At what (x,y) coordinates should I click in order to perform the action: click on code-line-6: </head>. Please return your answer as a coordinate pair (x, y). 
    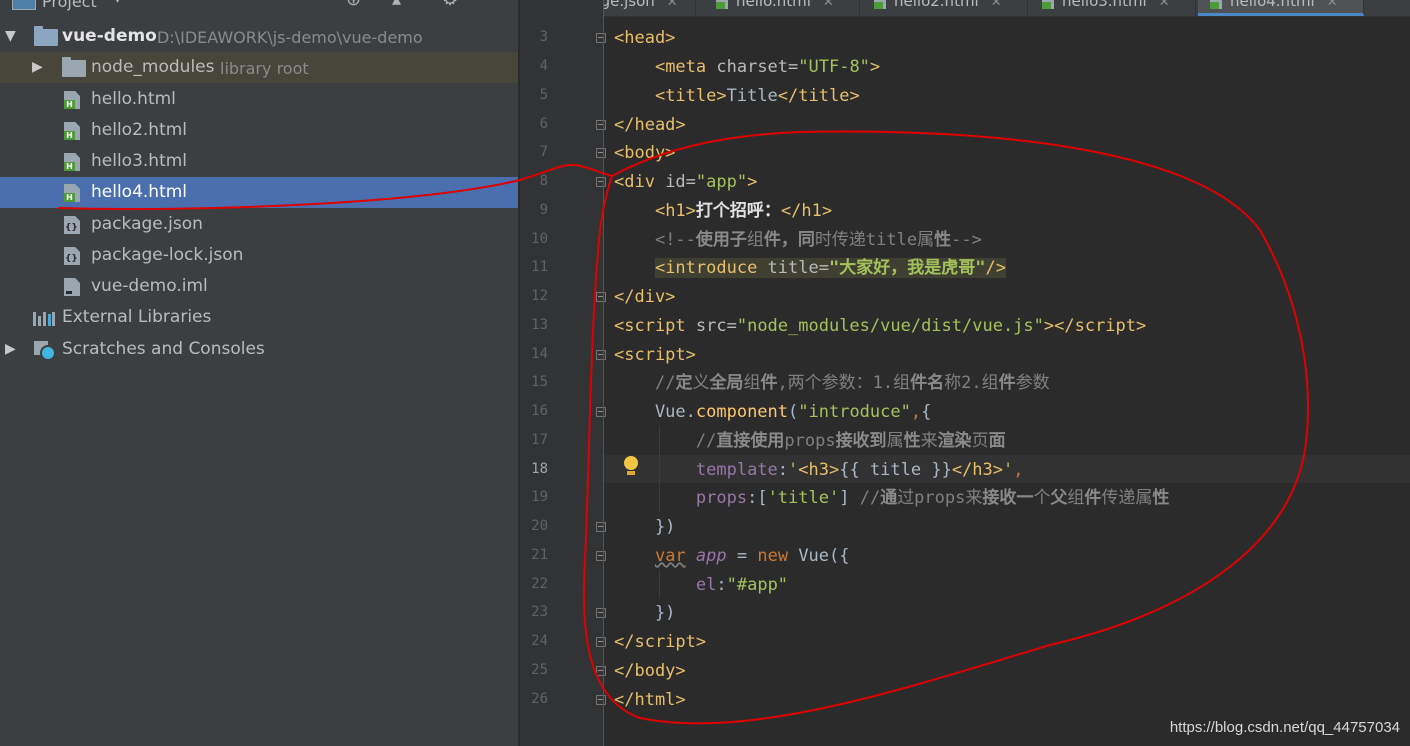
    Looking at the image, I should click on (650, 125).